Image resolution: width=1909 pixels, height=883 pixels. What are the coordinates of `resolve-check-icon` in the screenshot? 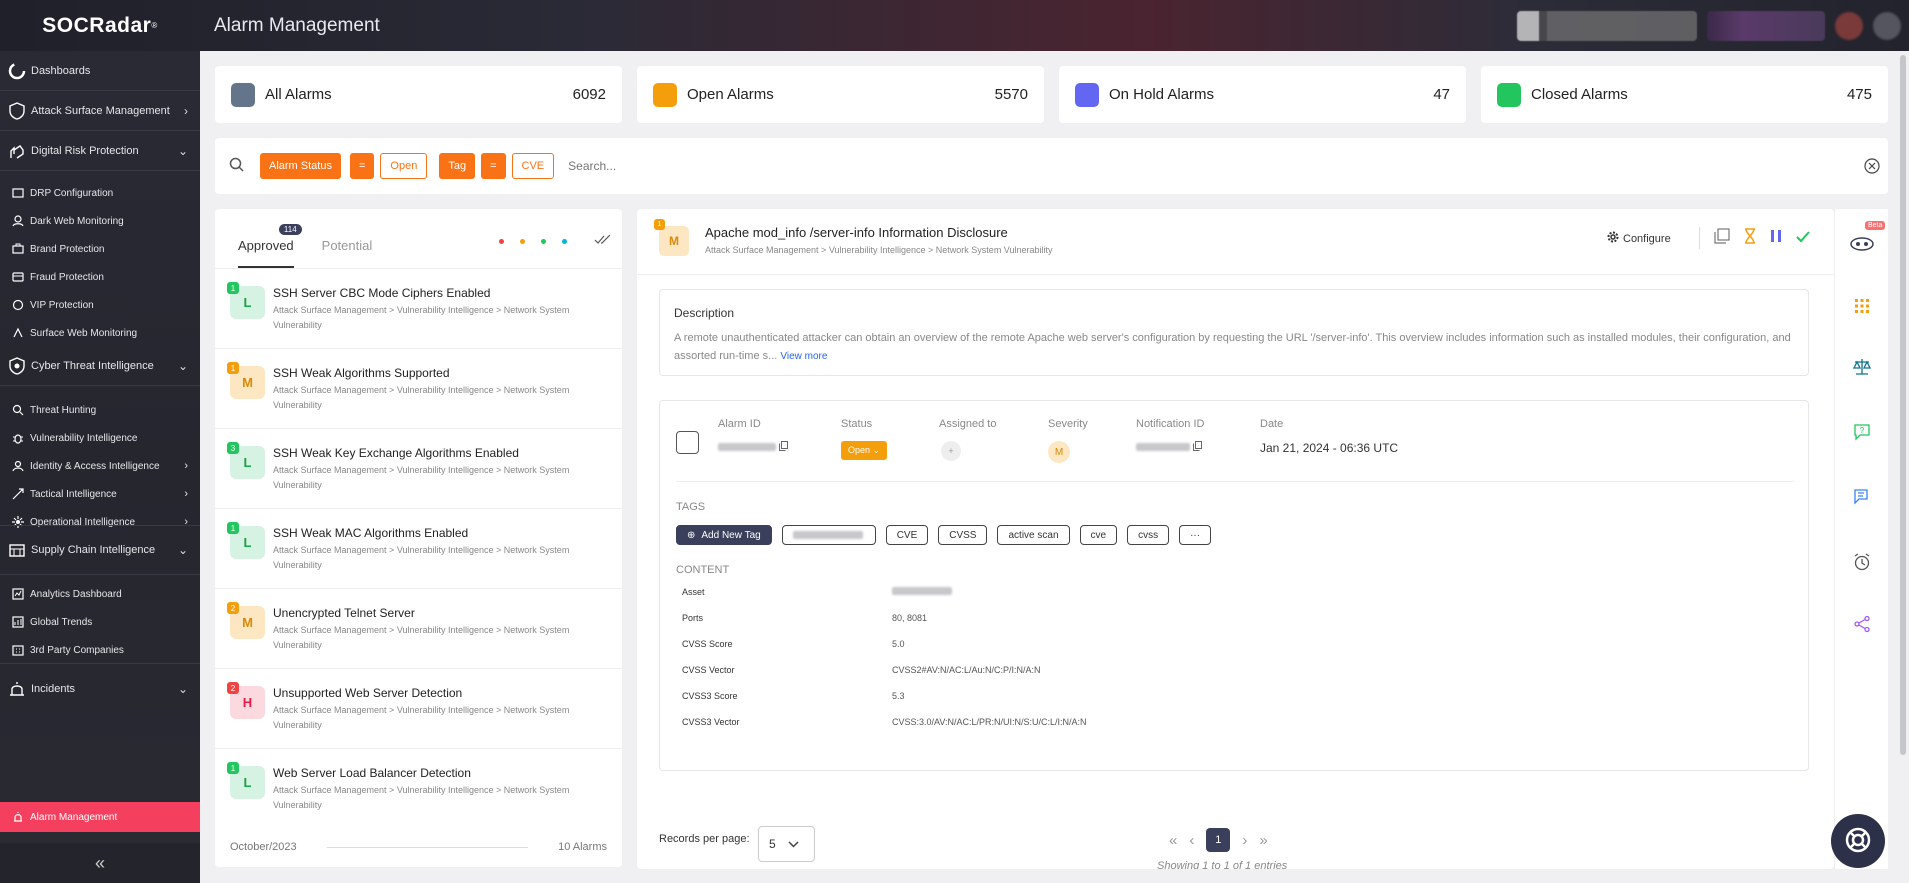 It's located at (1803, 238).